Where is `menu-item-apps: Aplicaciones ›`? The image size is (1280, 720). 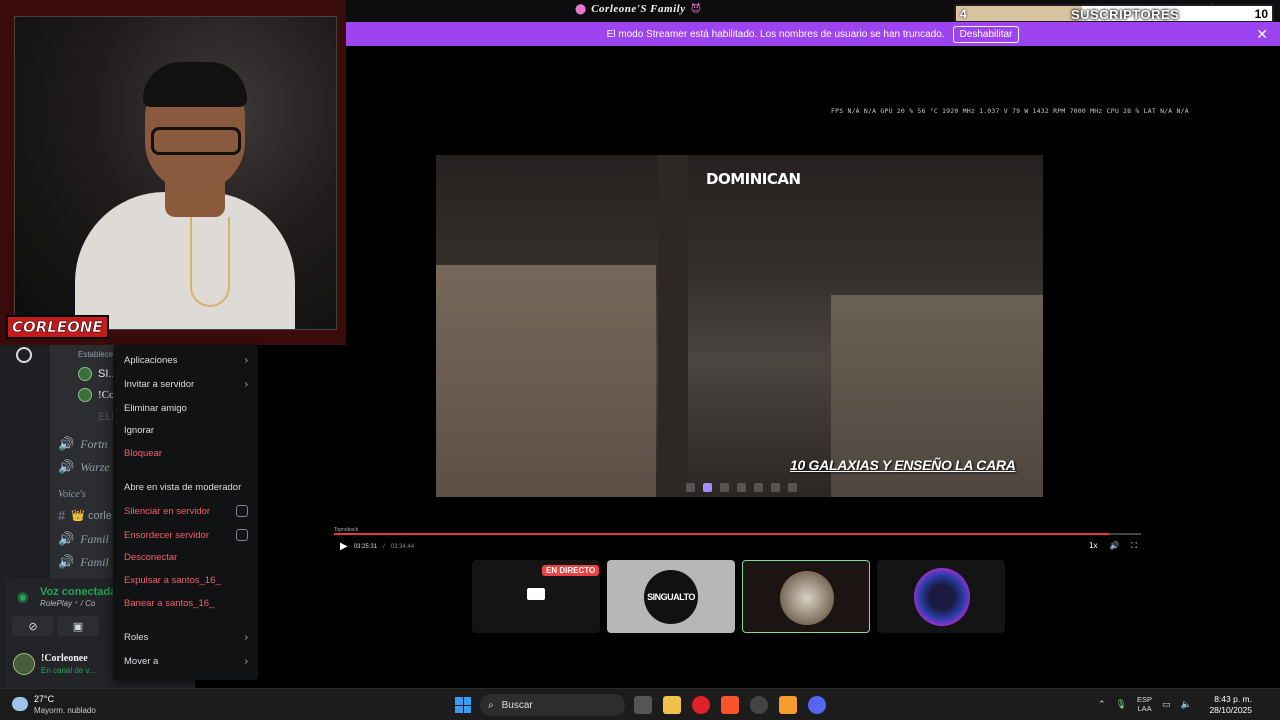
menu-item-apps: Aplicaciones › is located at coordinates (186, 360).